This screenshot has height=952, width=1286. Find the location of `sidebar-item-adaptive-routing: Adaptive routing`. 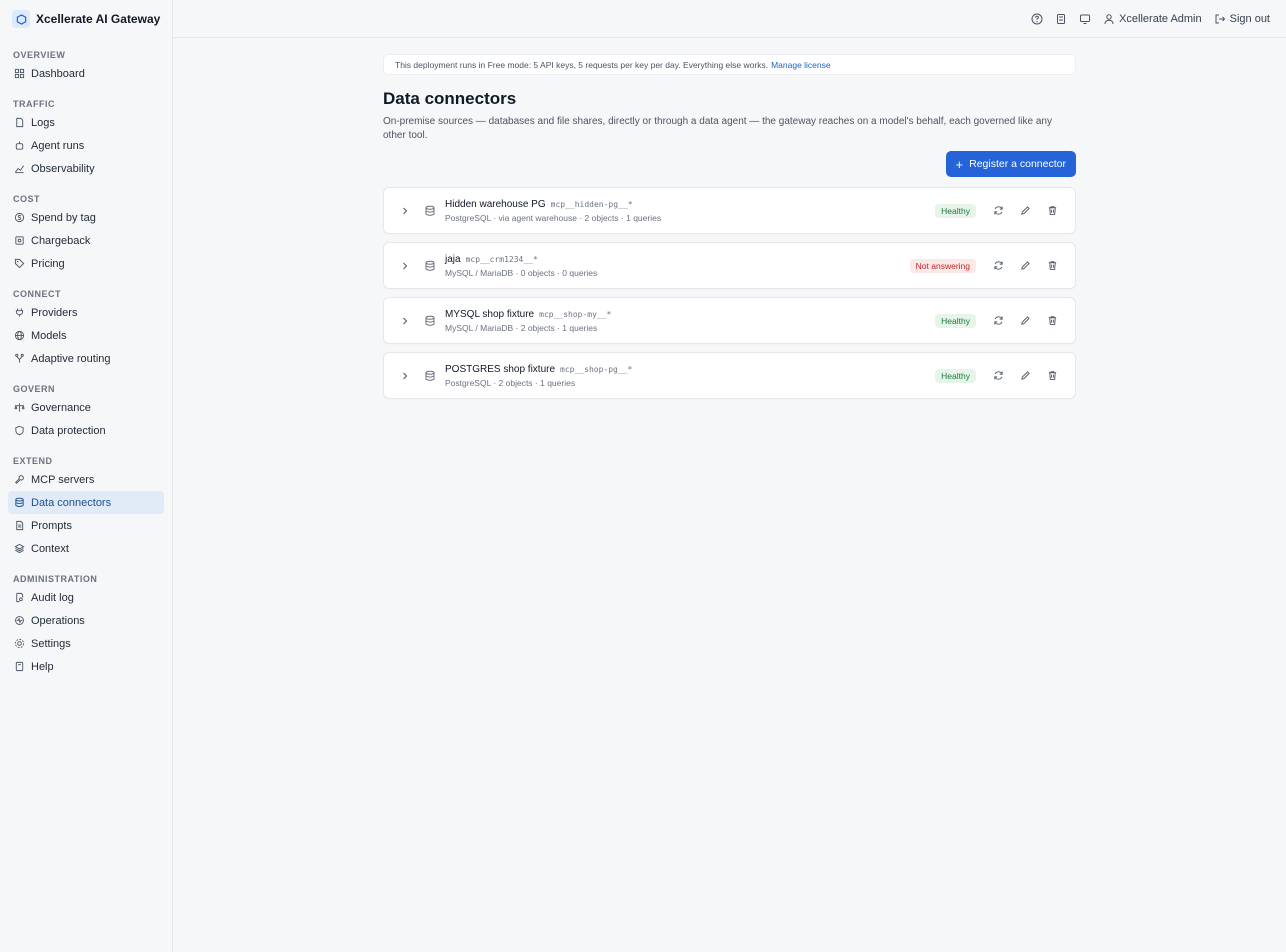

sidebar-item-adaptive-routing: Adaptive routing is located at coordinates (86, 358).